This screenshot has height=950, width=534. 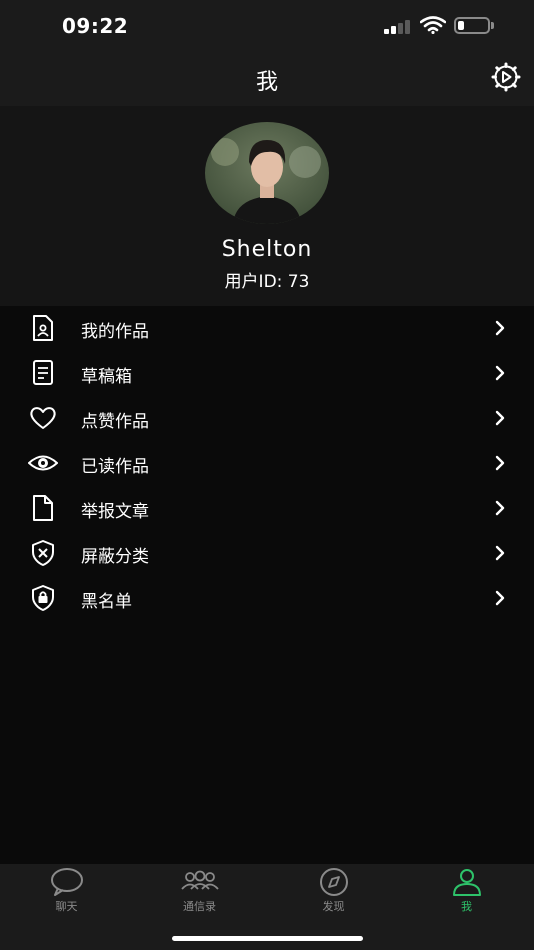 What do you see at coordinates (267, 508) in the screenshot?
I see `menu-item-report-article: 举报文章` at bounding box center [267, 508].